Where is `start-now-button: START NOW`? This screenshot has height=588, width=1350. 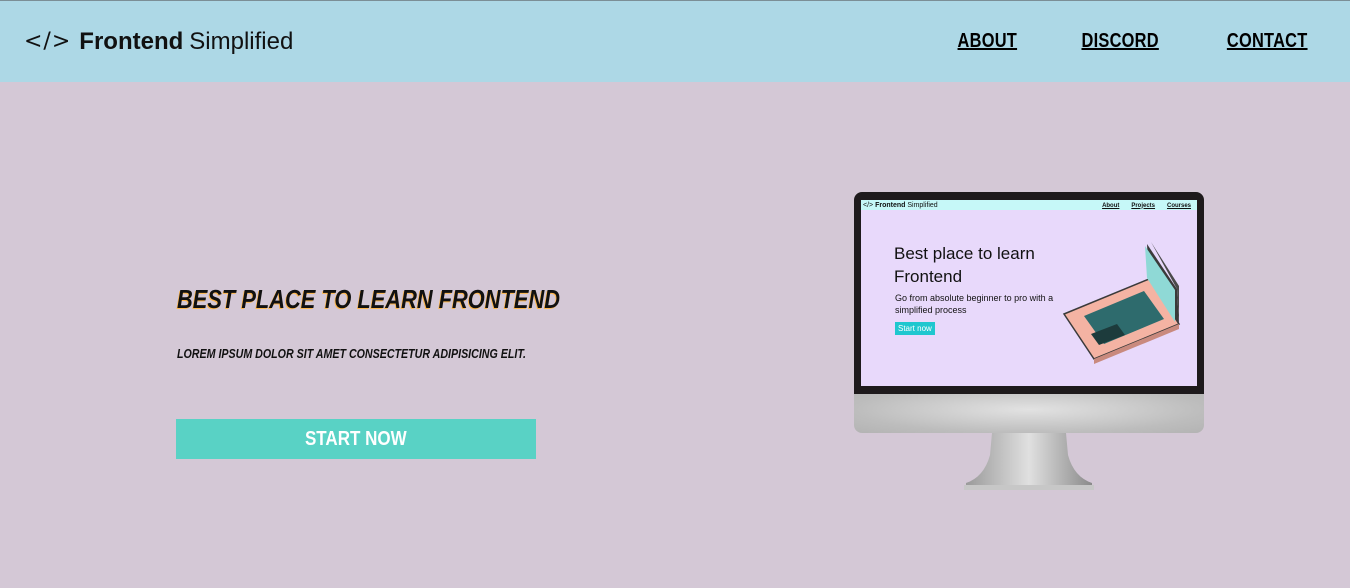 start-now-button: START NOW is located at coordinates (356, 439).